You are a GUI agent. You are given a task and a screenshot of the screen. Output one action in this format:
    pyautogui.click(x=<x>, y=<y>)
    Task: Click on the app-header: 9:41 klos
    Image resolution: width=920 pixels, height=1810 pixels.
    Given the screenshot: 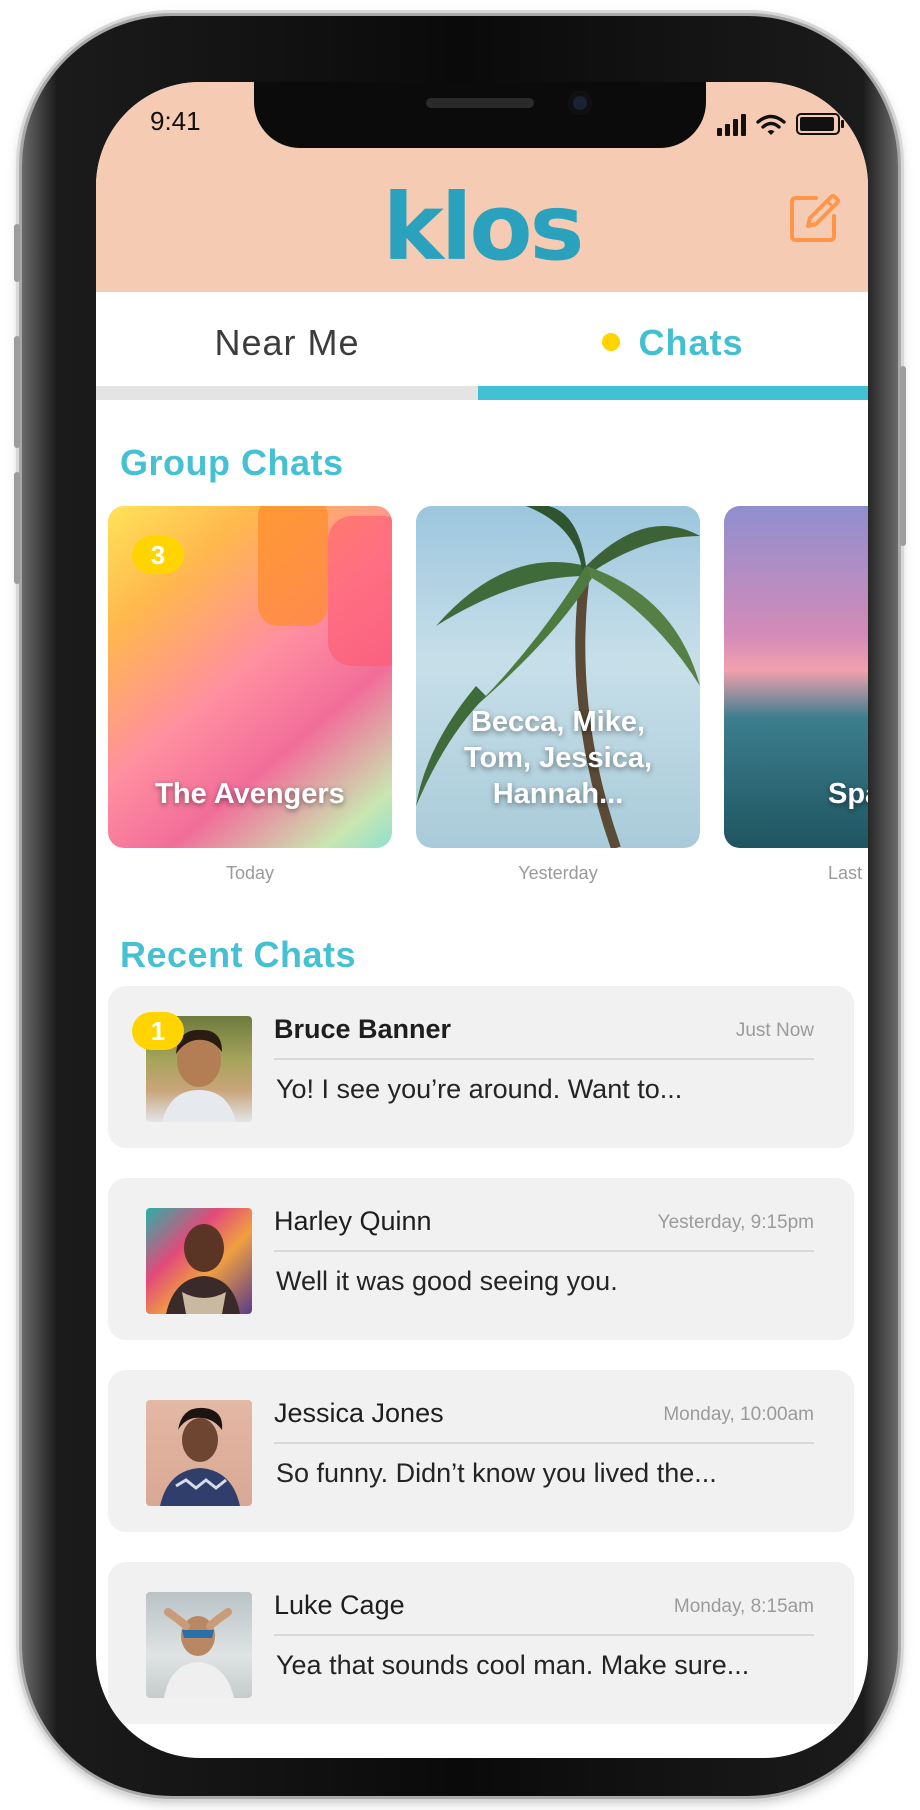 What is the action you would take?
    pyautogui.click(x=482, y=187)
    